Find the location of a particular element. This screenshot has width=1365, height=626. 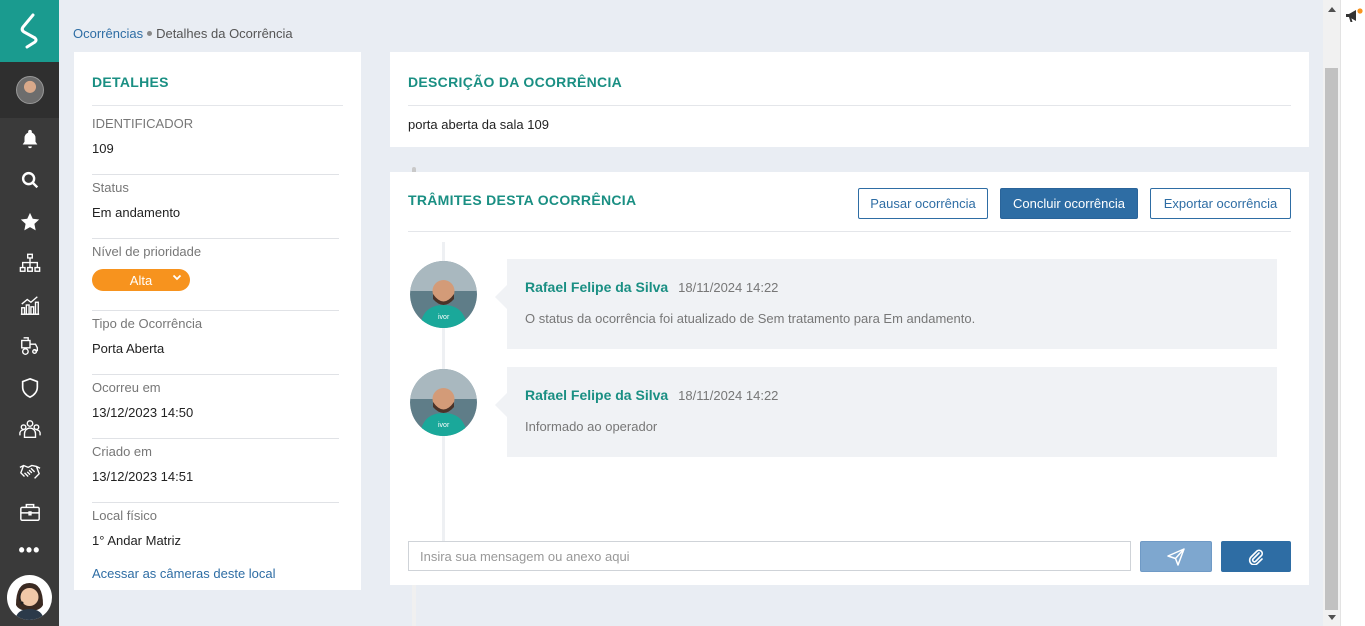

sidebar-item-notifications is located at coordinates (29, 139).